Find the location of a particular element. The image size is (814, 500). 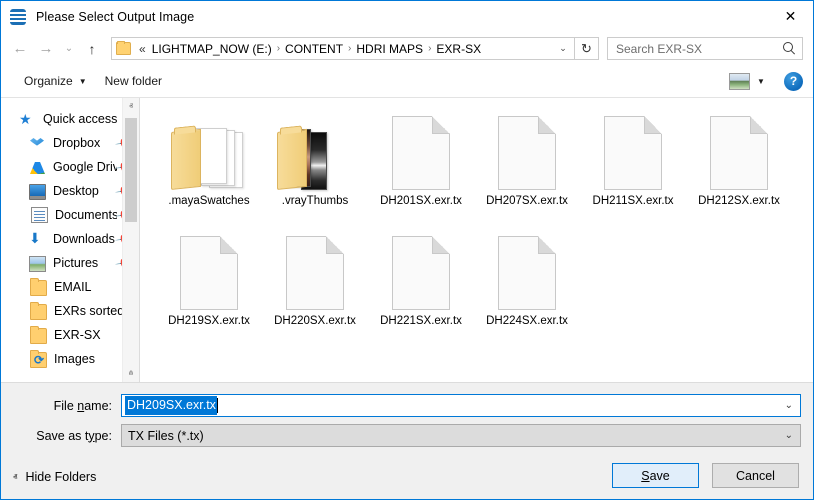

sidebar-item-dropbox: Dropbox 📌 is located at coordinates (70, 143).